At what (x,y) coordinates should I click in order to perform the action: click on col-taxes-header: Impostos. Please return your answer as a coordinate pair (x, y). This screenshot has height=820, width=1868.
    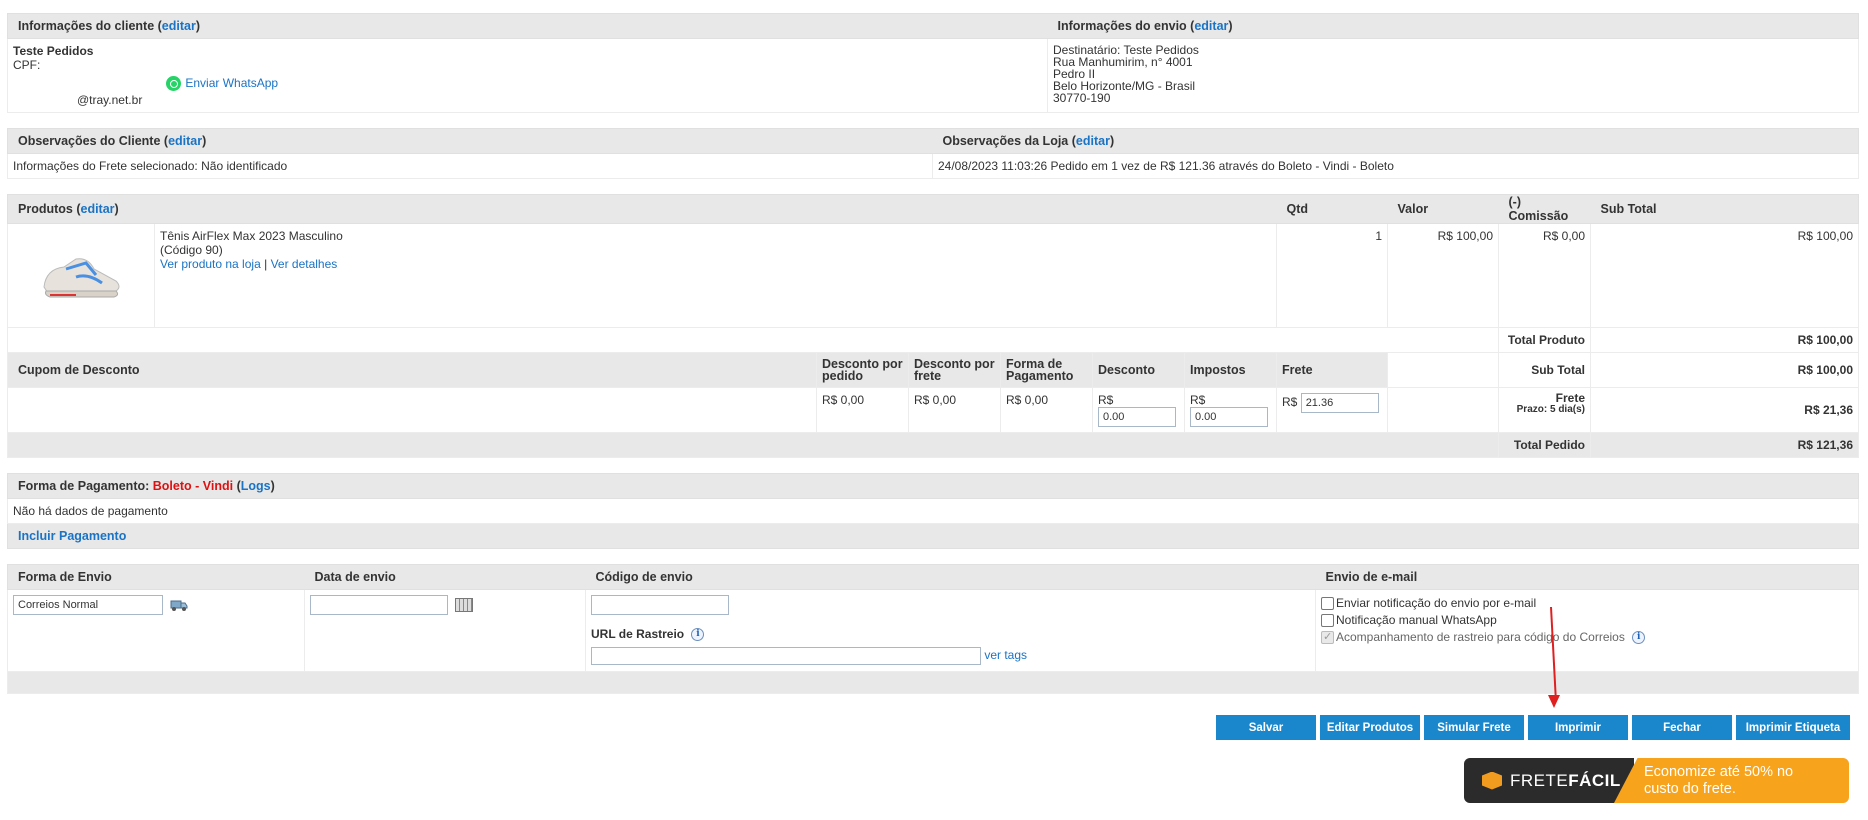
    Looking at the image, I should click on (1230, 370).